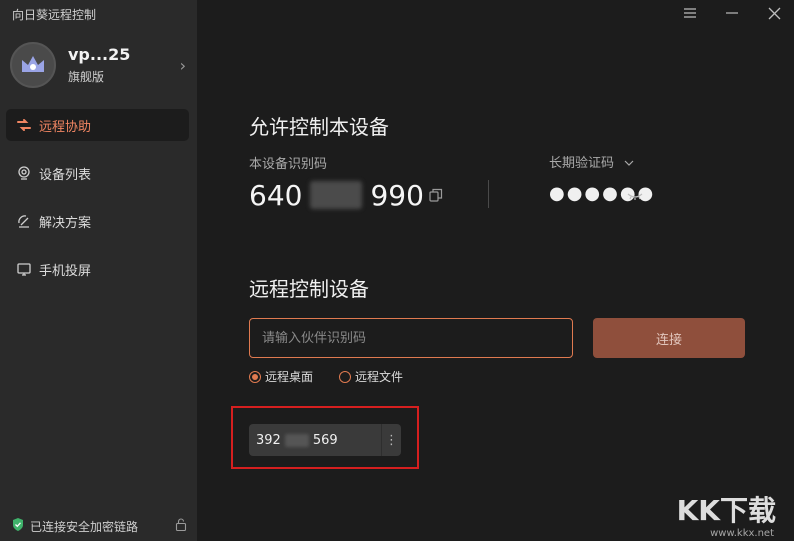  I want to click on minimize-icon, so click(732, 13).